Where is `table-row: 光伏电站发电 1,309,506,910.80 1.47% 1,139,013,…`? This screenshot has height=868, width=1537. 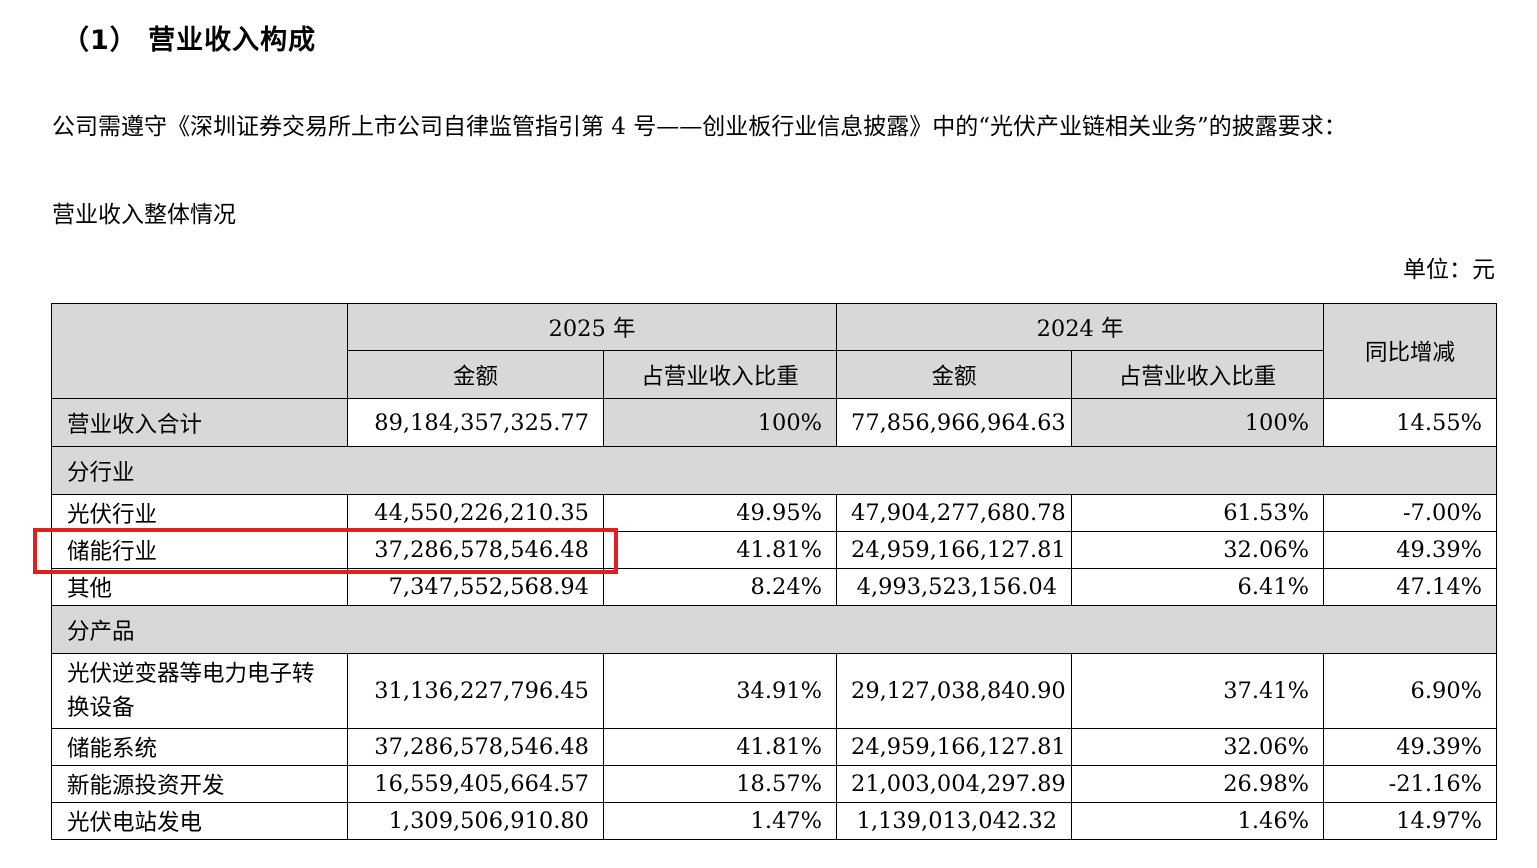
table-row: 光伏电站发电 1,309,506,910.80 1.47% 1,139,013,… is located at coordinates (774, 821).